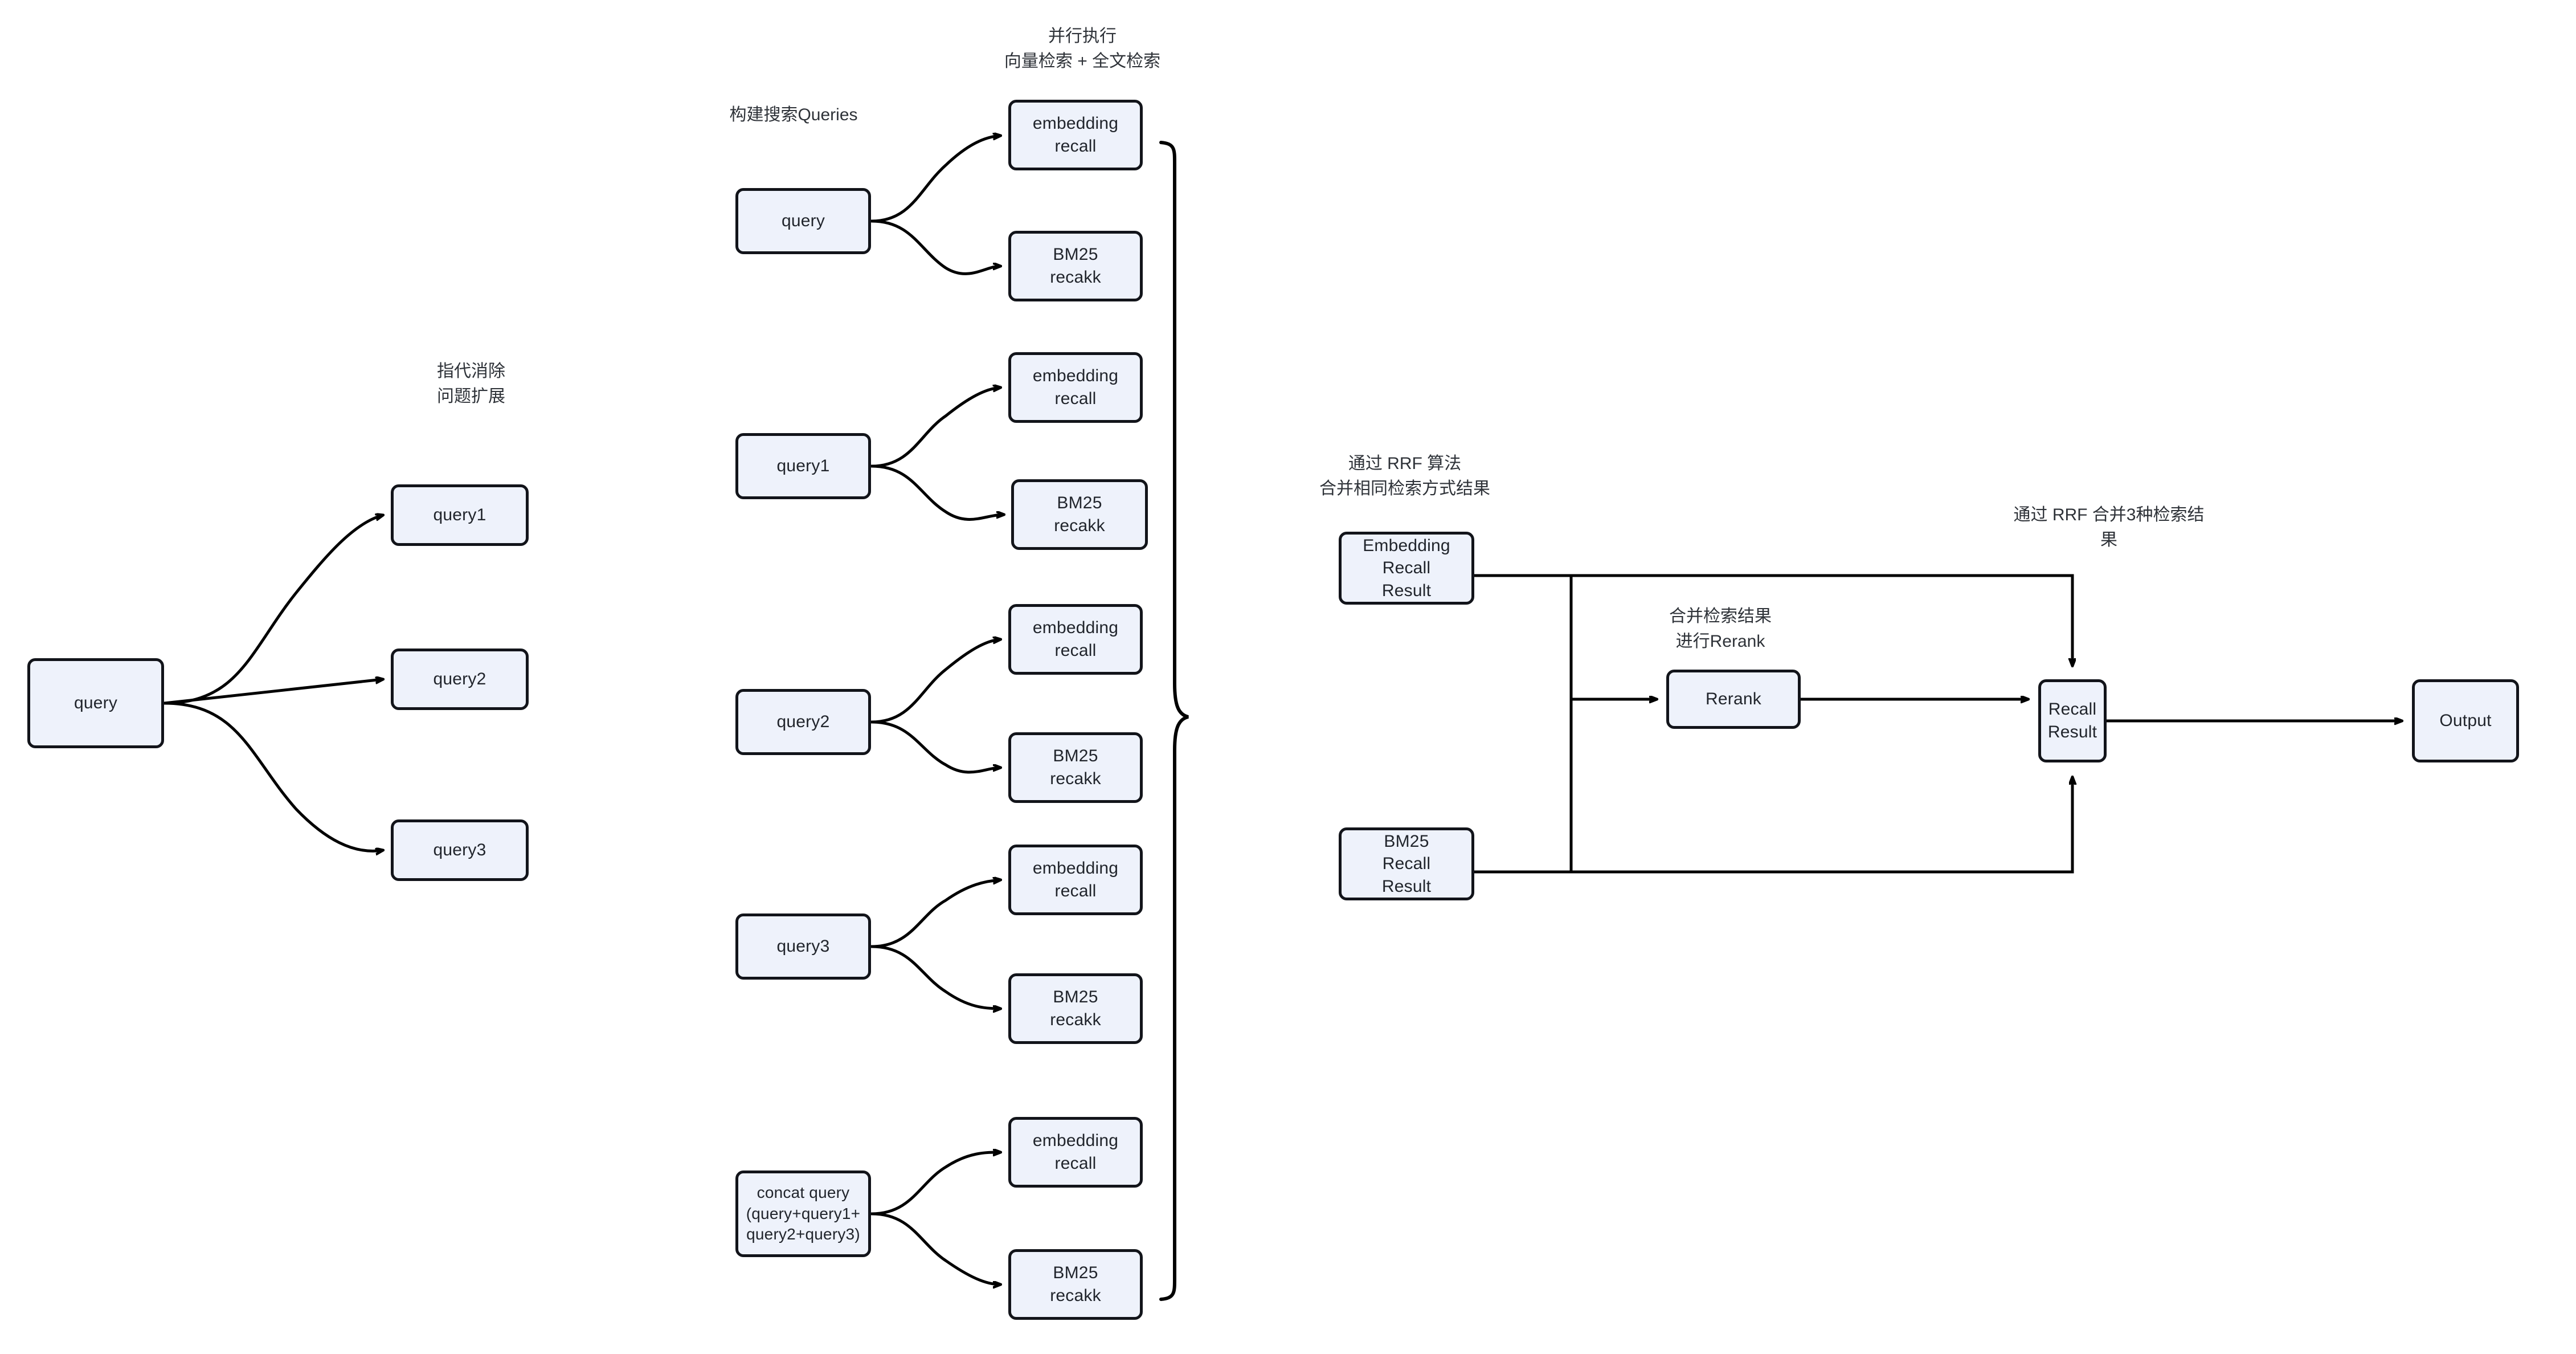 The width and height of the screenshot is (2576, 1354). I want to click on edge-midquery-to-emb1, so click(935, 179).